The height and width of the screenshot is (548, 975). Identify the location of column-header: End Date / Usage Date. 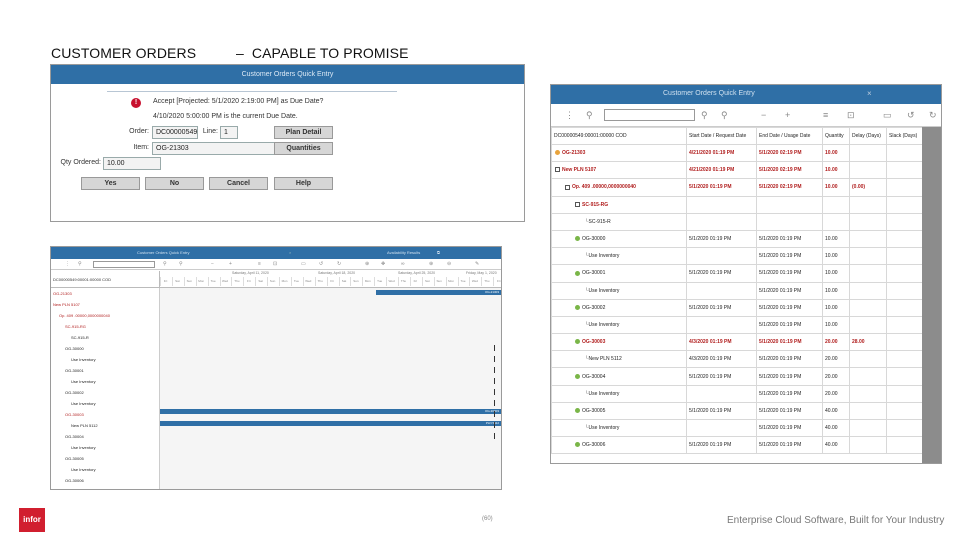
(789, 136).